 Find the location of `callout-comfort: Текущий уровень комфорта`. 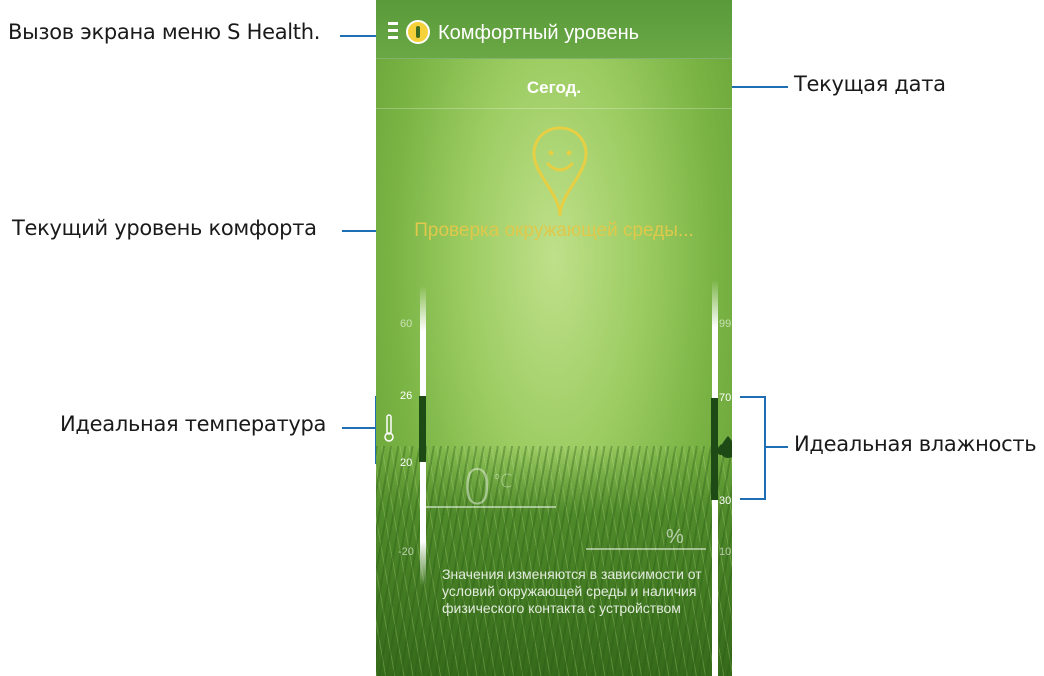

callout-comfort: Текущий уровень комфорта is located at coordinates (164, 228).